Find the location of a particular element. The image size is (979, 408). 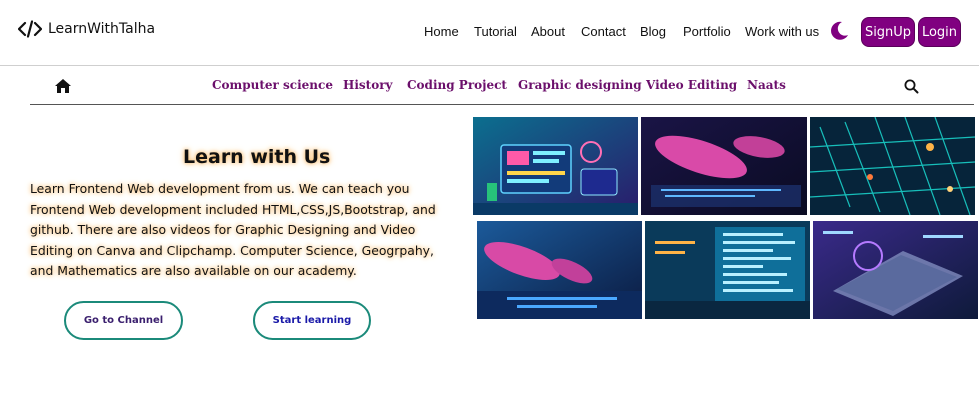

nav-home: Home is located at coordinates (441, 31).